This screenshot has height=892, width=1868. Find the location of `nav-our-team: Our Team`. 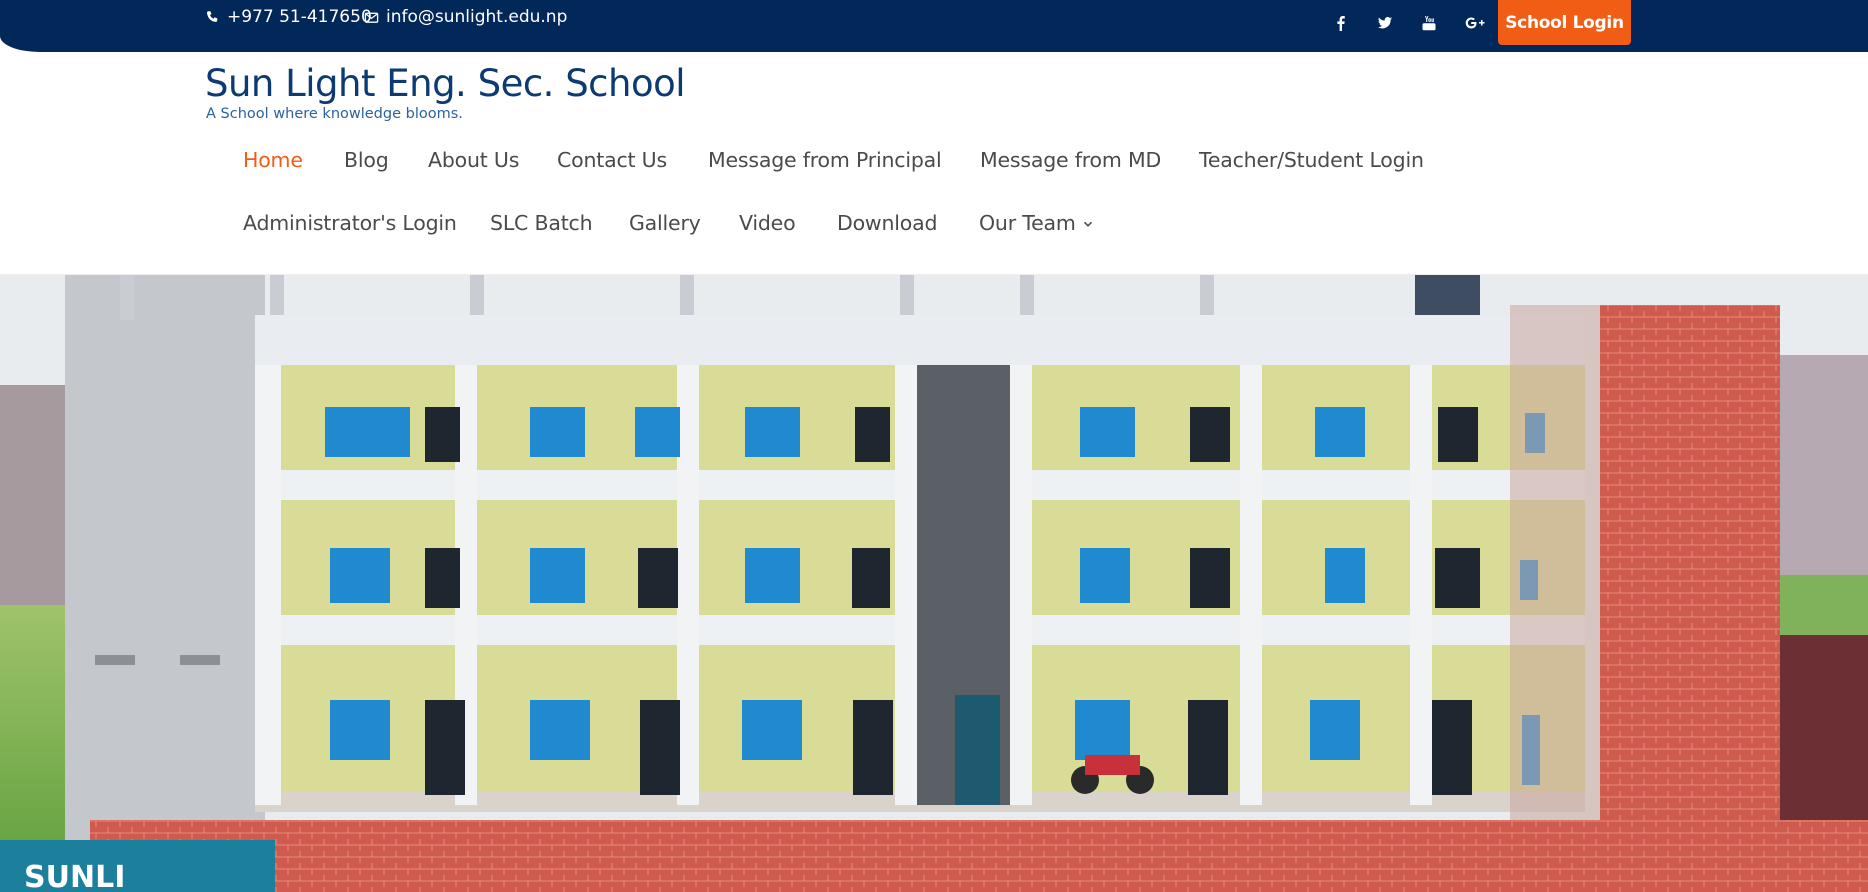

nav-our-team: Our Team is located at coordinates (1036, 223).